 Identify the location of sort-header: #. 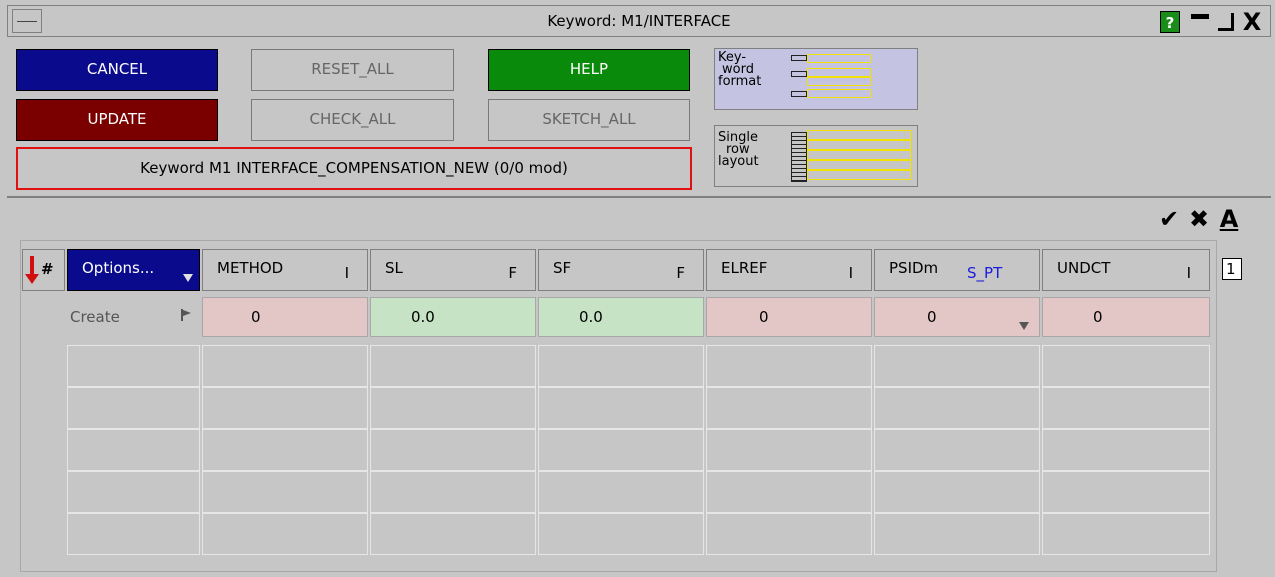
(43, 270).